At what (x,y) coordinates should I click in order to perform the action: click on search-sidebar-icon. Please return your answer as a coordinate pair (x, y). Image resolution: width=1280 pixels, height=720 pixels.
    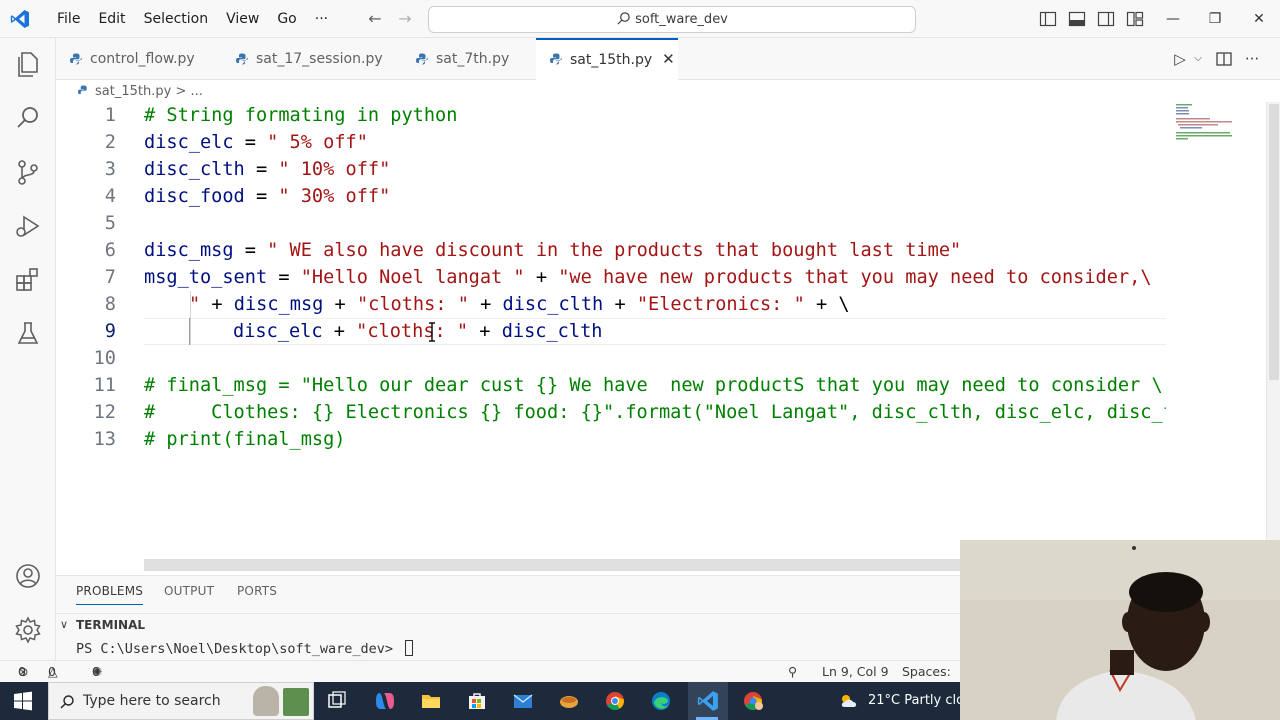
    Looking at the image, I should click on (28, 118).